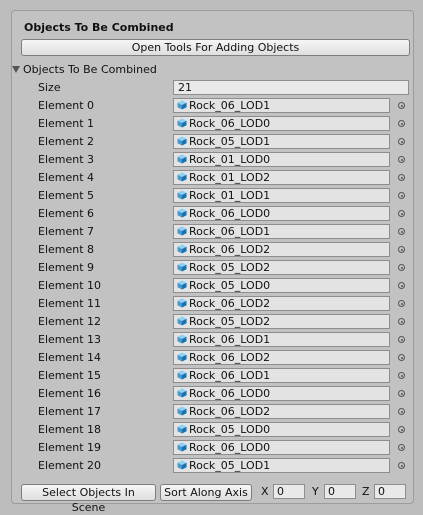 The width and height of the screenshot is (423, 515). Describe the element at coordinates (66, 267) in the screenshot. I see `element-label: Element 9` at that location.